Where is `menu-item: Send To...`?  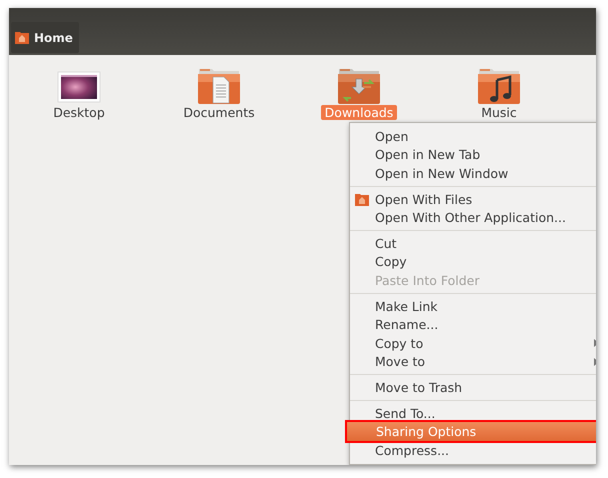
menu-item: Send To... is located at coordinates (473, 413).